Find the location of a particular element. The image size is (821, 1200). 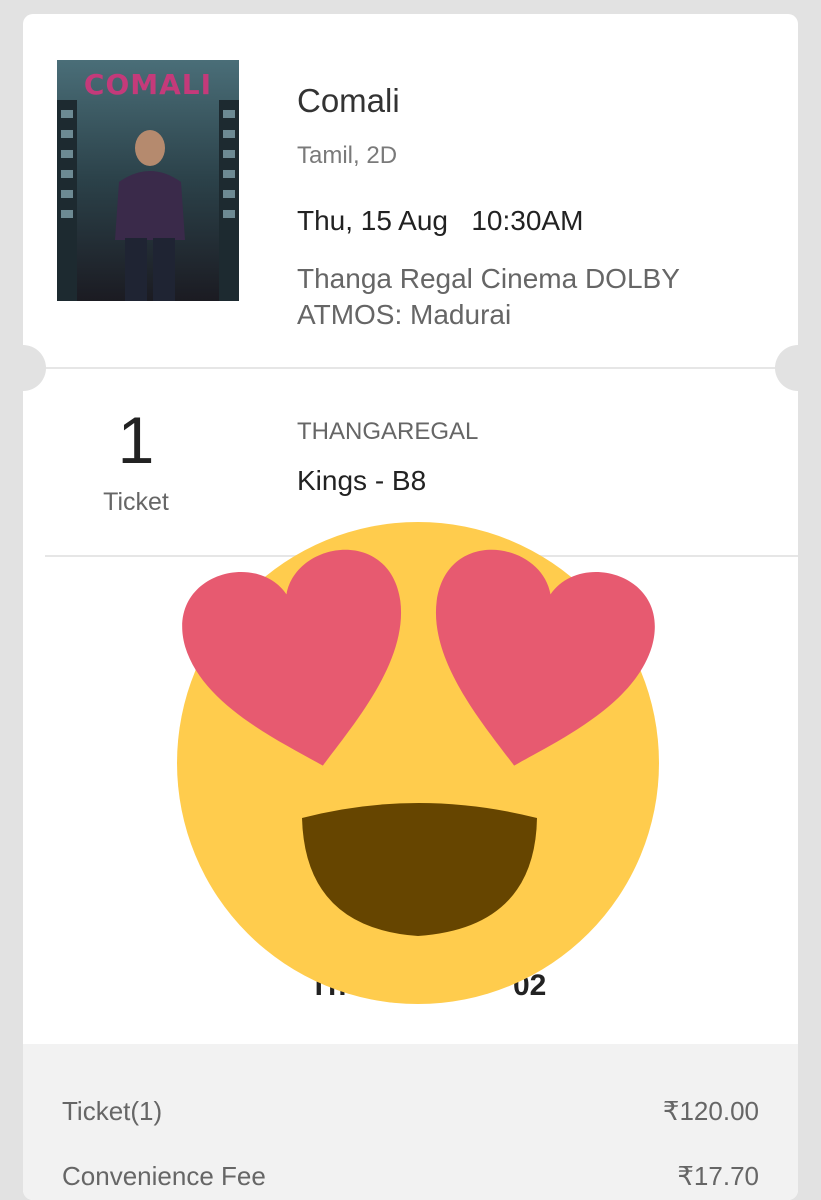

movie-title: Comali is located at coordinates (348, 100).